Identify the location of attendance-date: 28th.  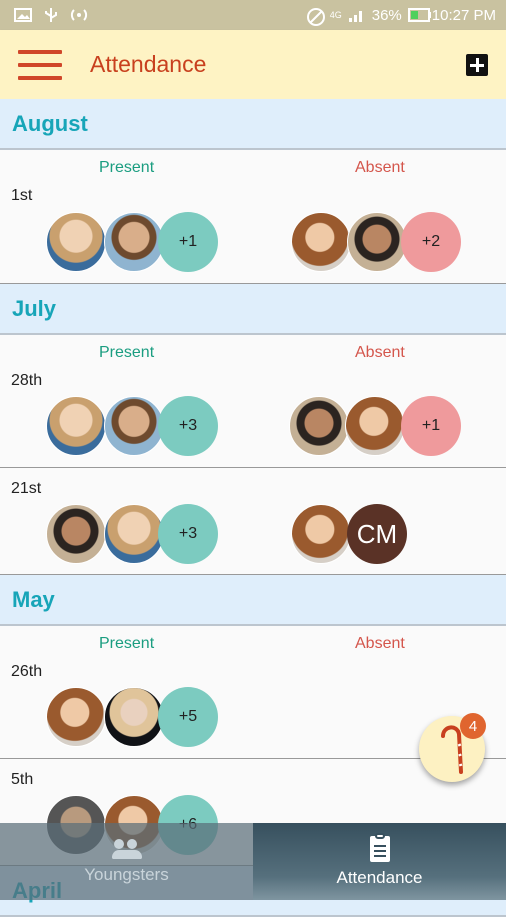
(27, 380).